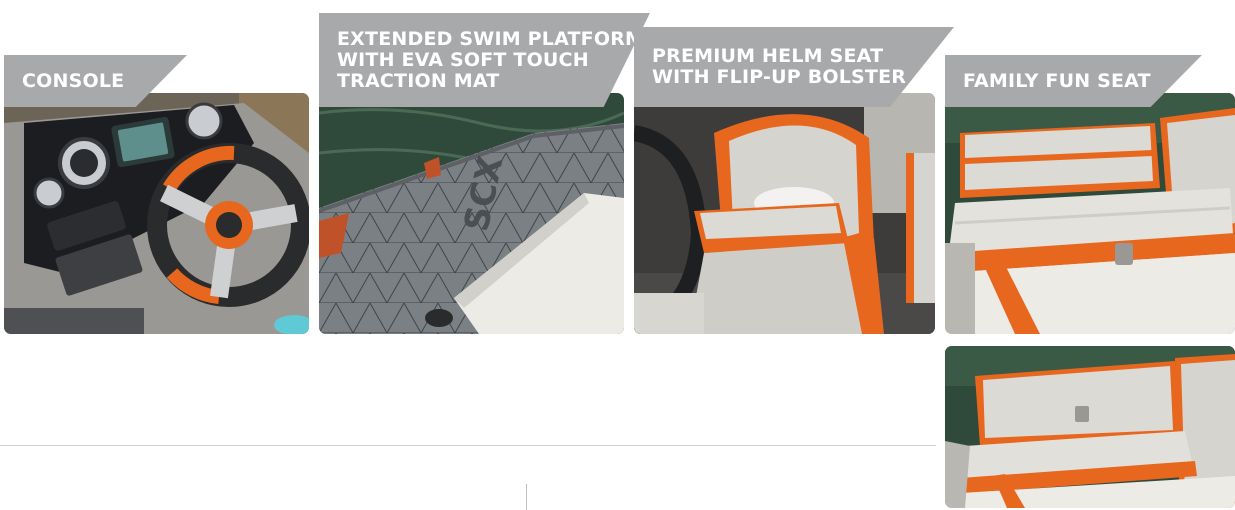  I want to click on caption-family-seat-line-1: FAMILY FUN SEAT, so click(1057, 80).